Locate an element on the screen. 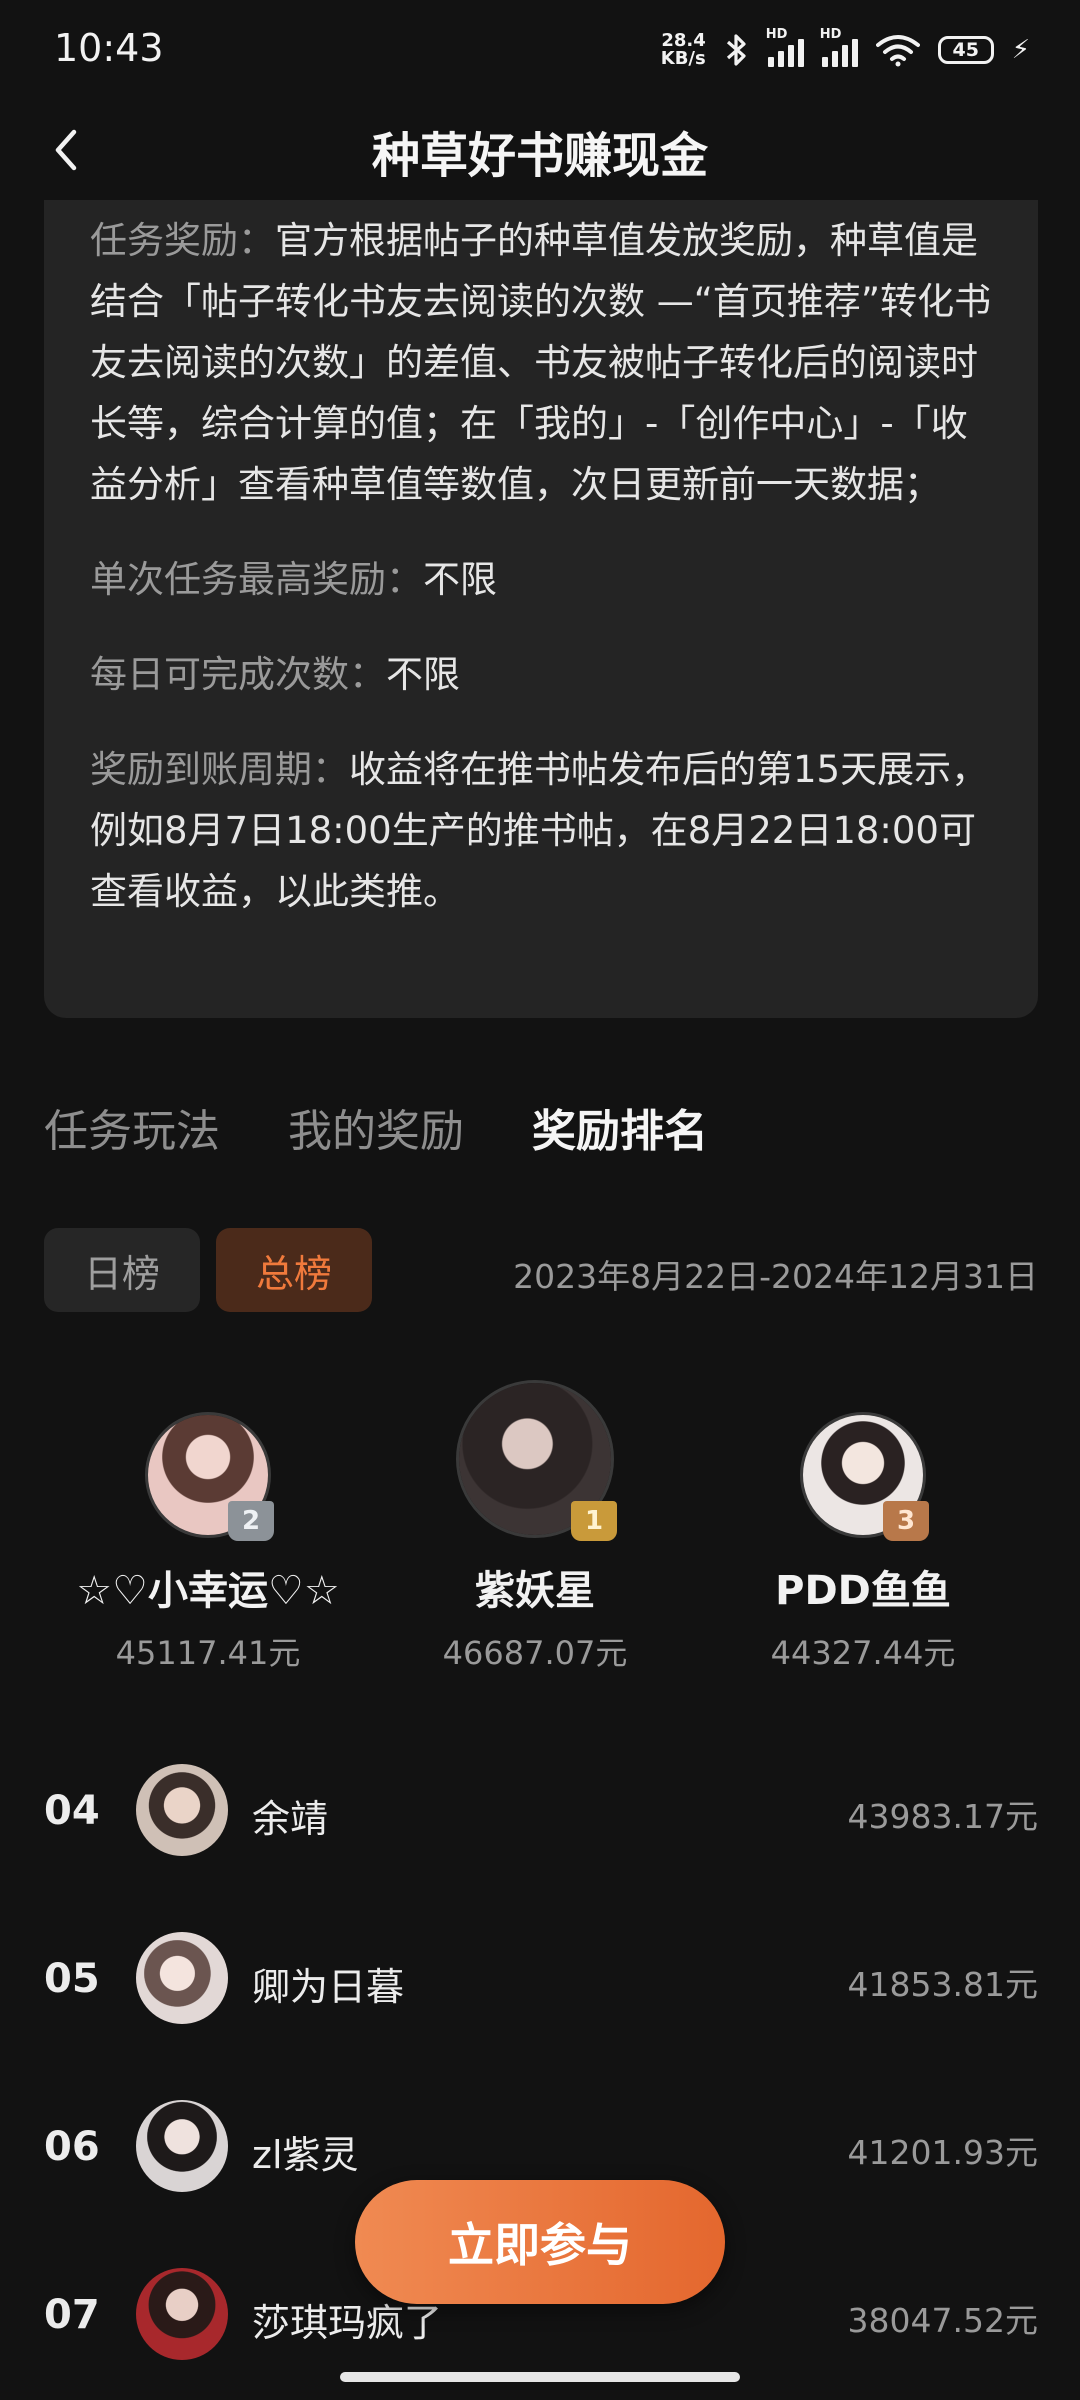  rank-number: 07 is located at coordinates (72, 2315).